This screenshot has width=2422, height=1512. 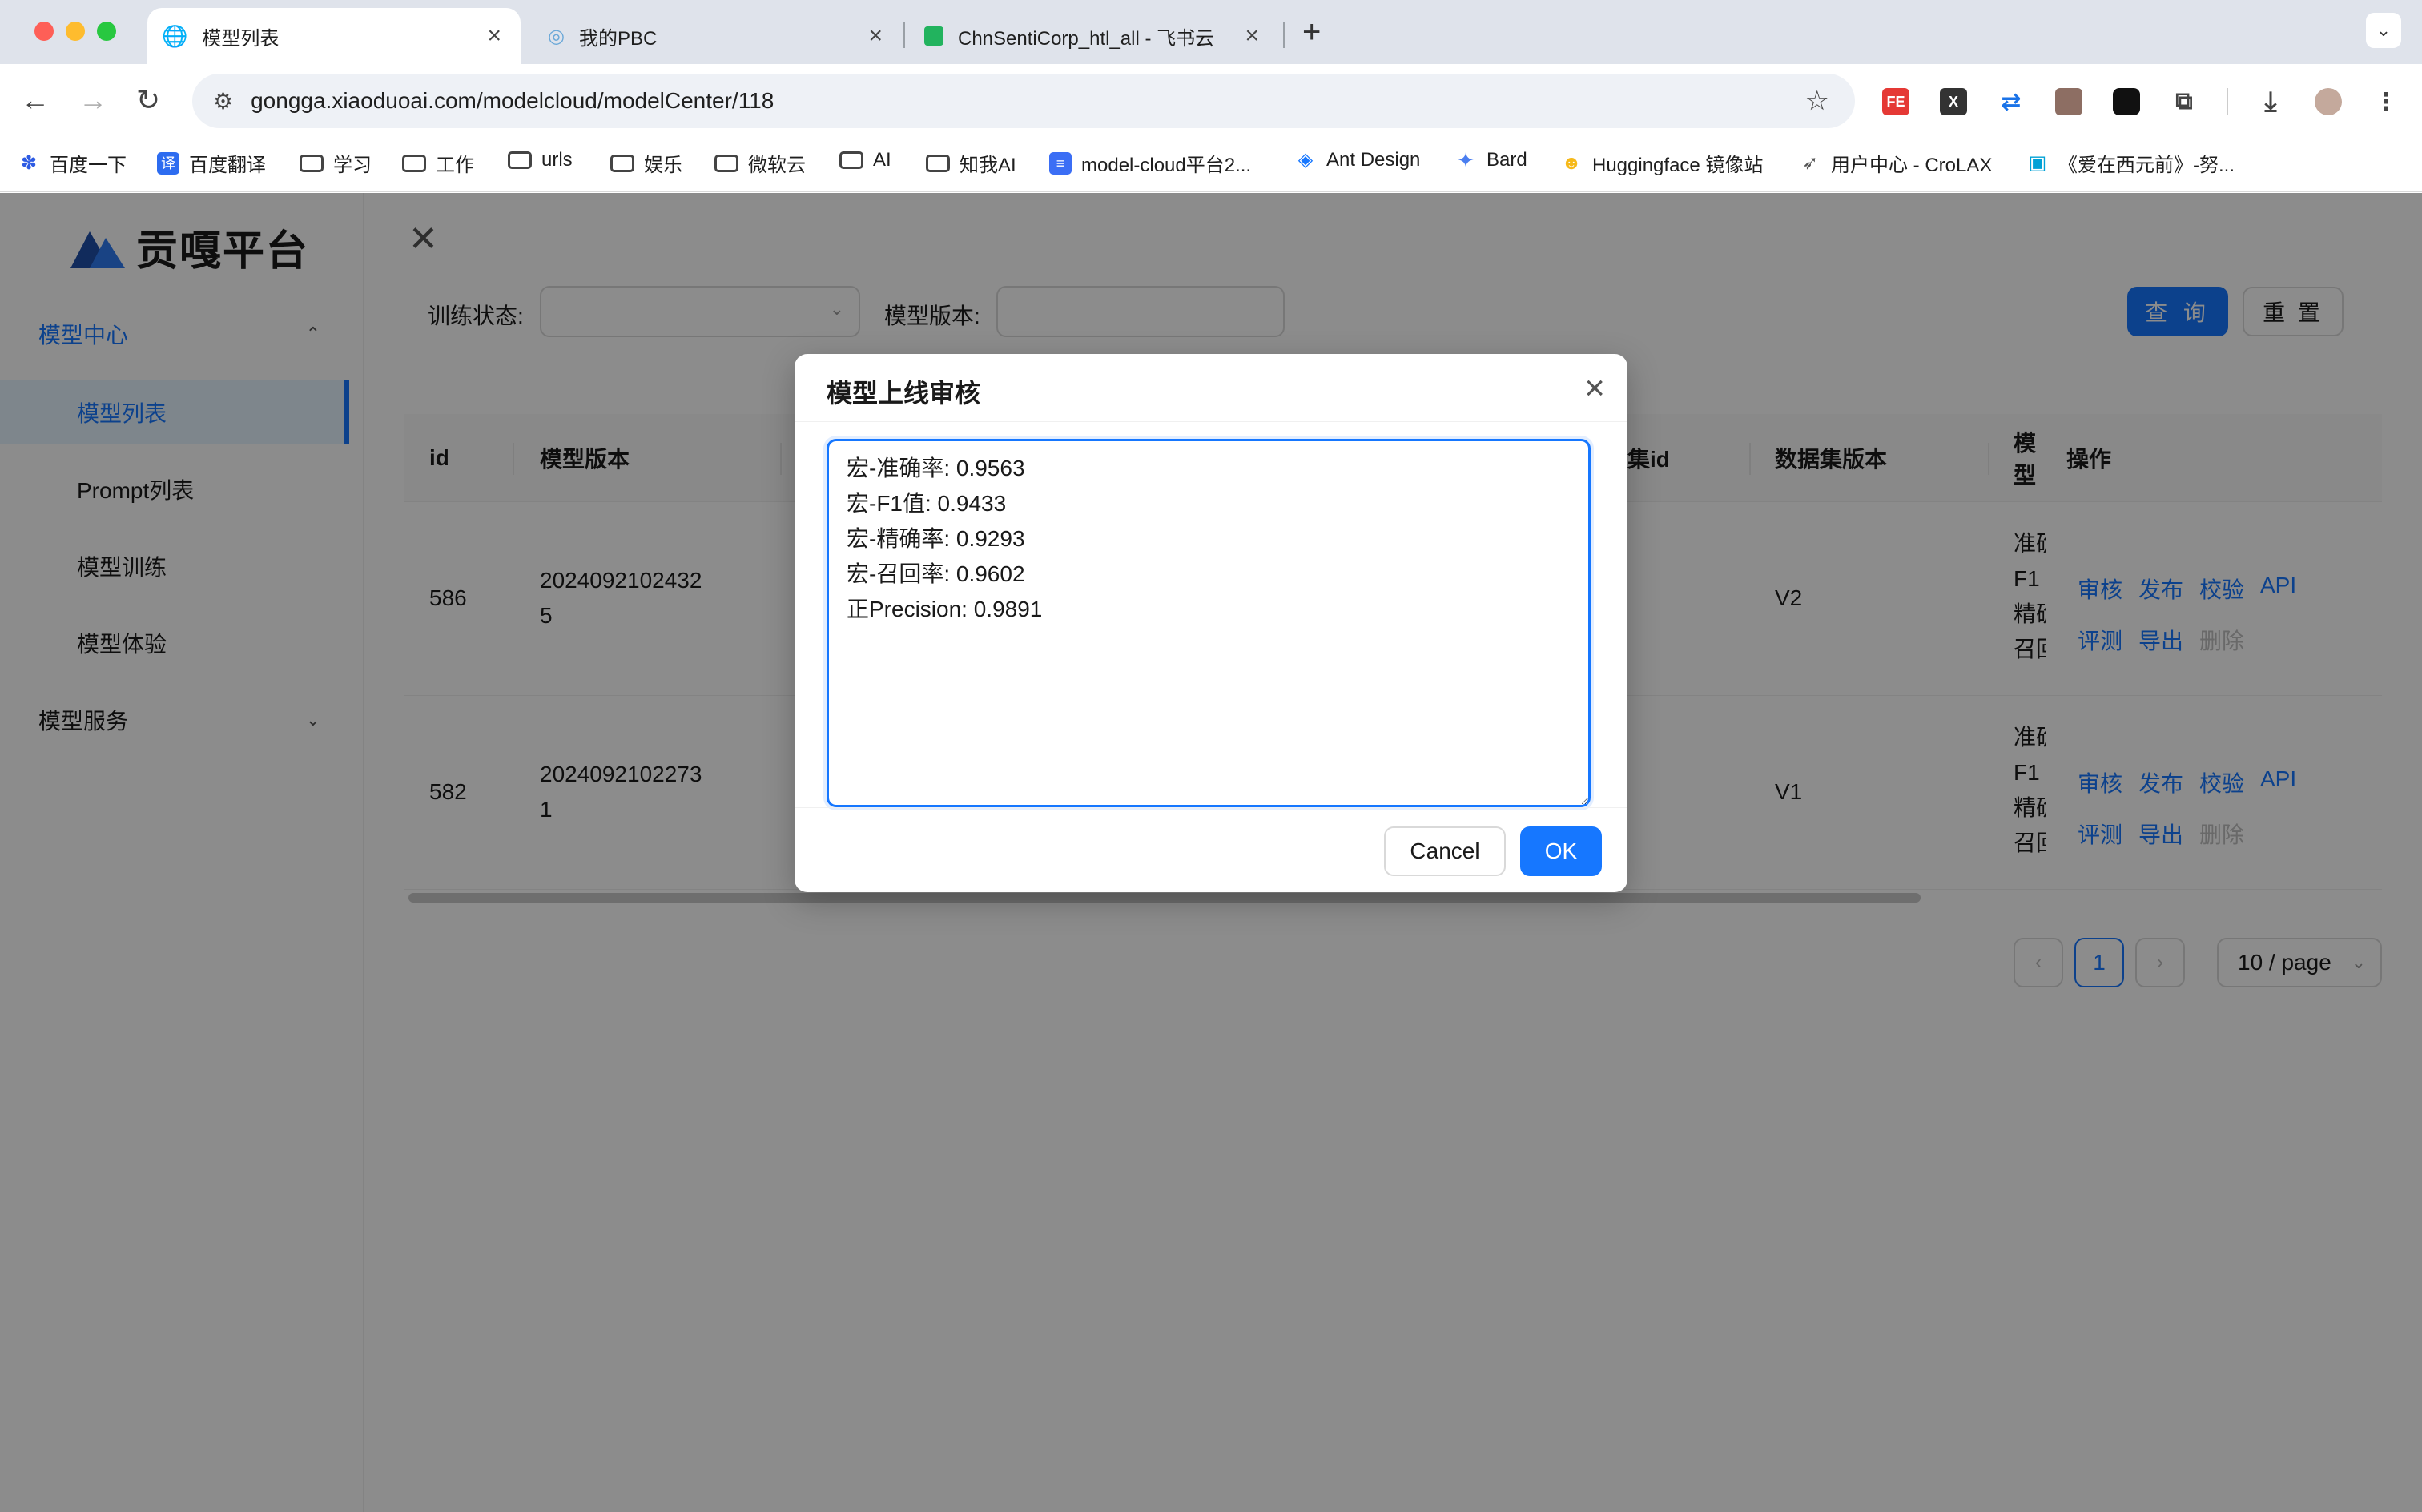 I want to click on bookmark-baidu: ✽ 百度一下, so click(x=72, y=163).